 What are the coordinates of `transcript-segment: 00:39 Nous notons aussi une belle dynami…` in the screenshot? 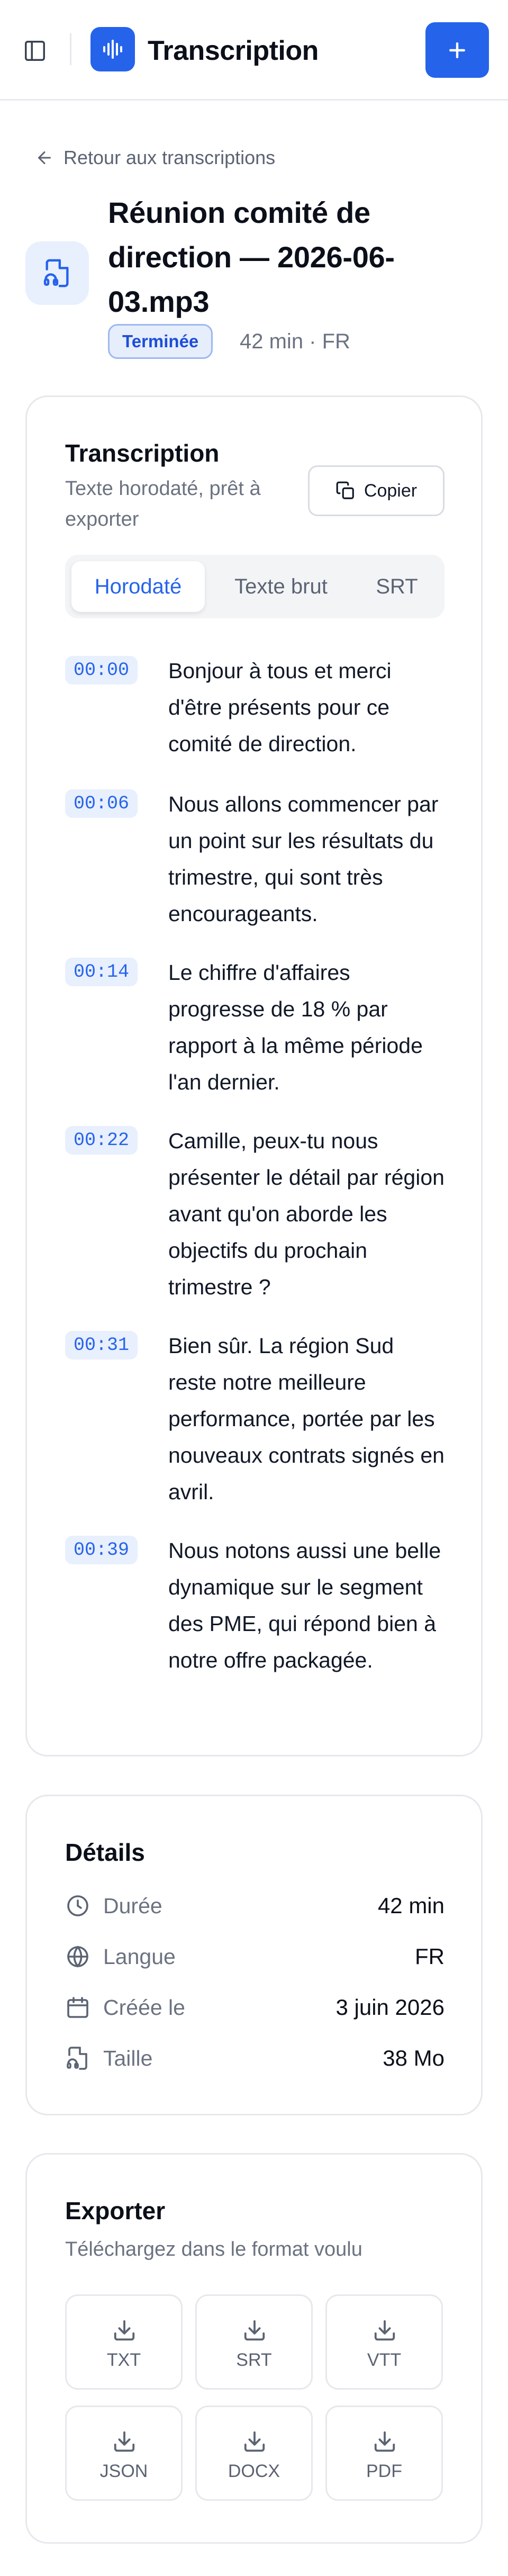 It's located at (254, 1624).